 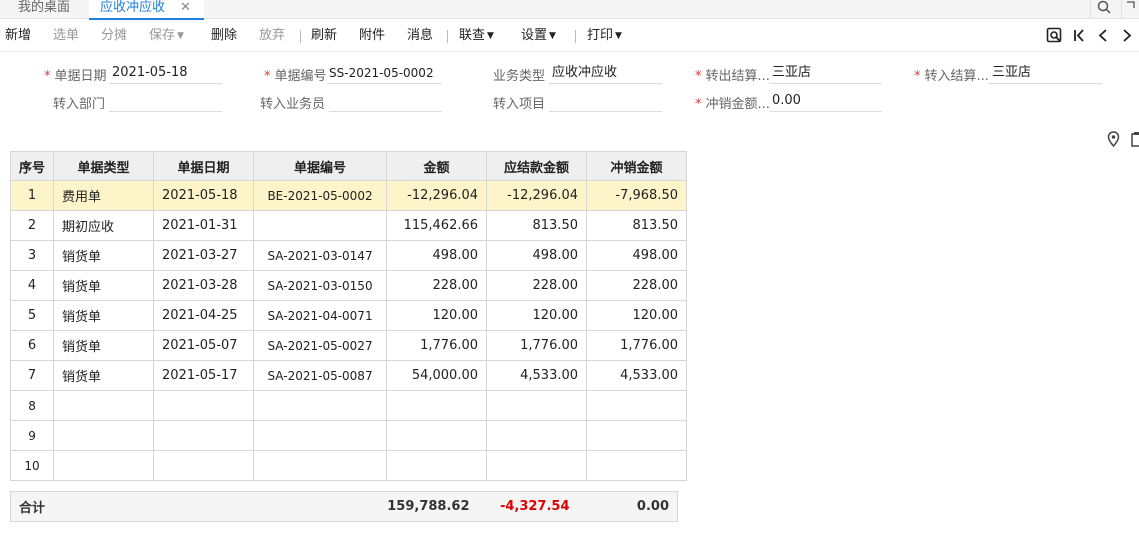 What do you see at coordinates (605, 74) in the screenshot?
I see `biz-type-field: 应收冲应收` at bounding box center [605, 74].